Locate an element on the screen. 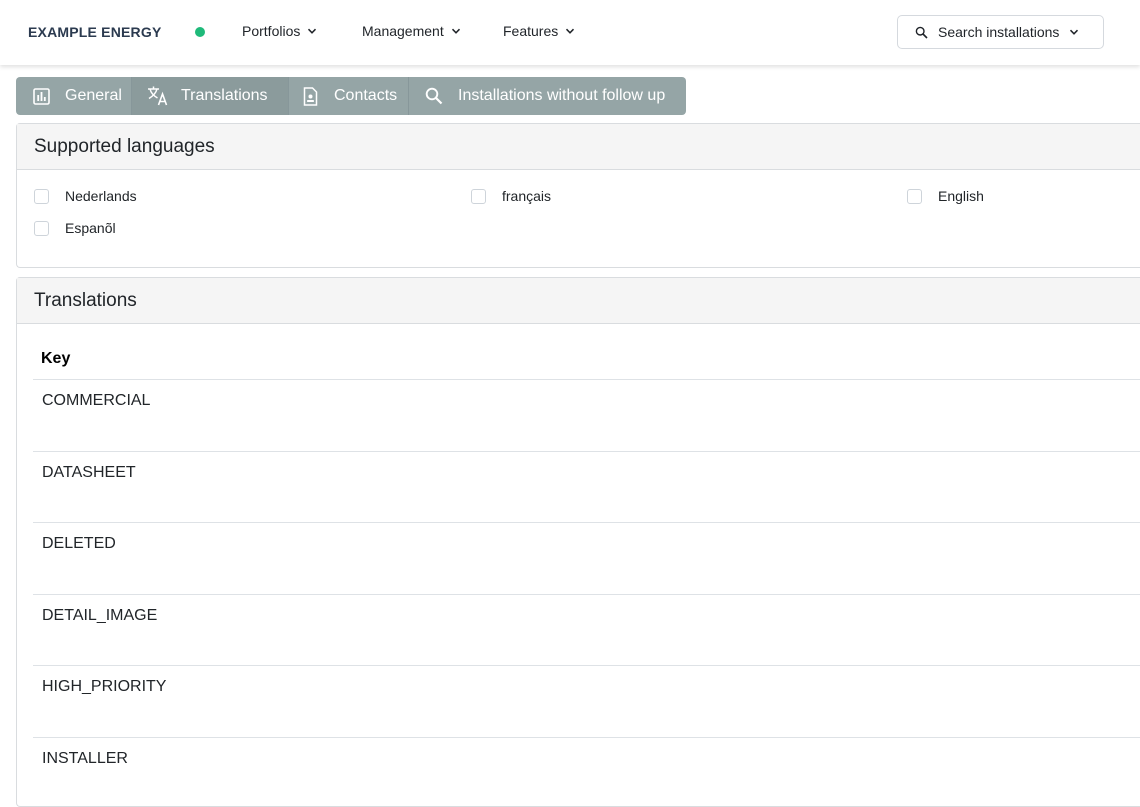 Image resolution: width=1140 pixels, height=807 pixels. table-row: DATASHEET is located at coordinates (586, 486).